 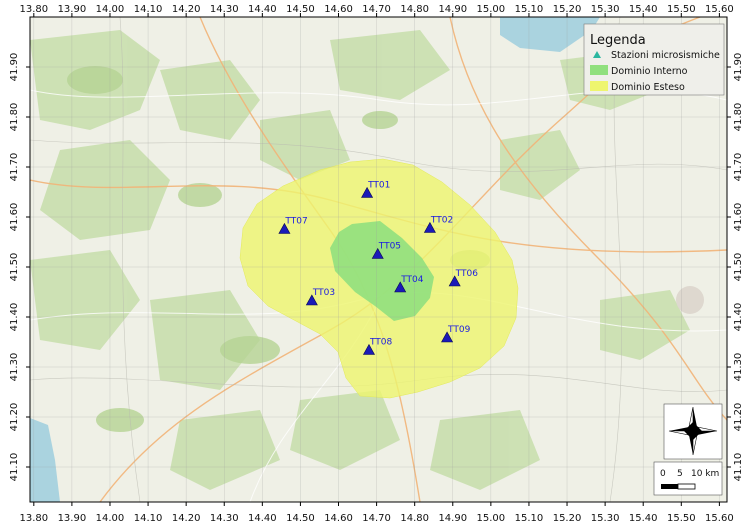 I want to click on lon-tick-label-top: 14.20, so click(x=186, y=9).